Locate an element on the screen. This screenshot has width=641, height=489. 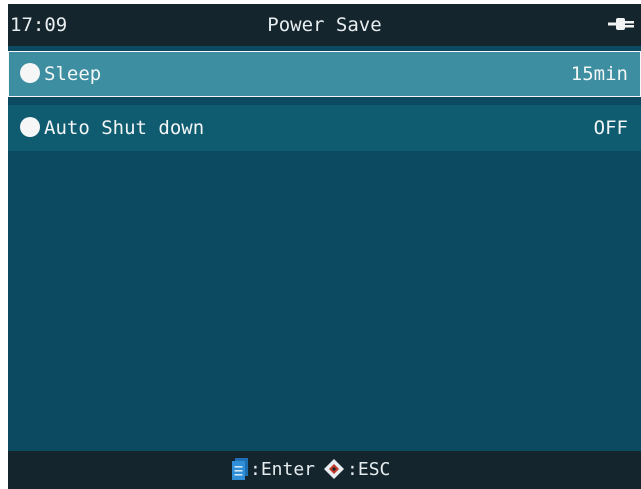
enter-hint-label: :Enter is located at coordinates (283, 469).